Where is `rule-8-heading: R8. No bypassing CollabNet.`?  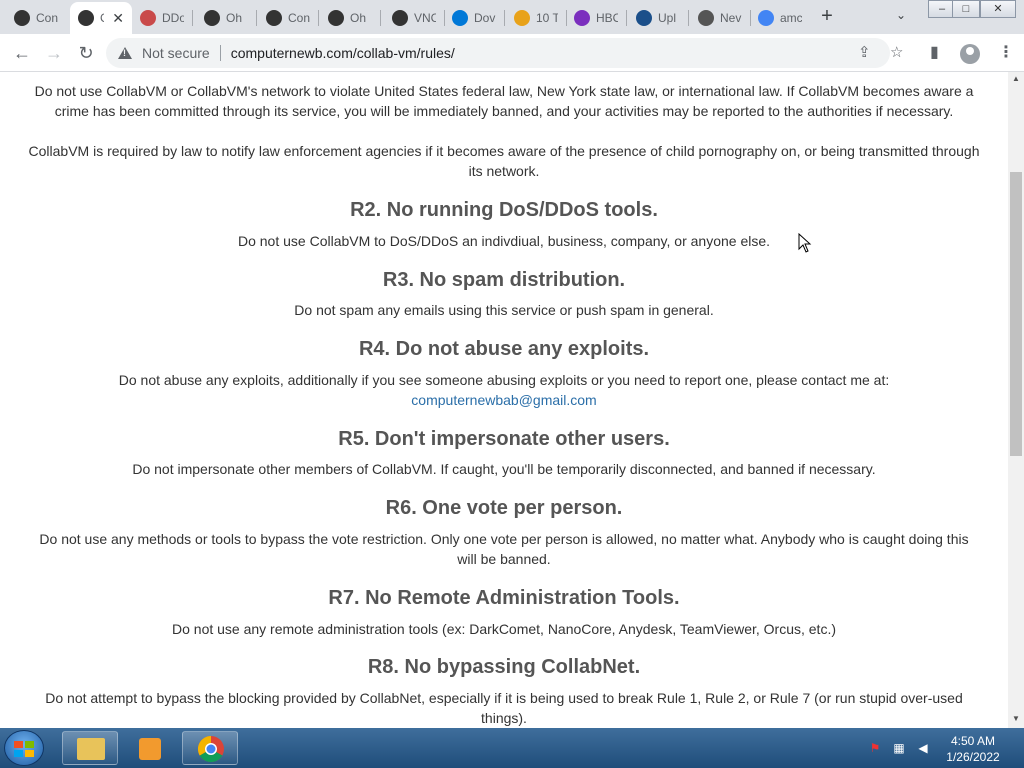
rule-8-heading: R8. No bypassing CollabNet. is located at coordinates (504, 667).